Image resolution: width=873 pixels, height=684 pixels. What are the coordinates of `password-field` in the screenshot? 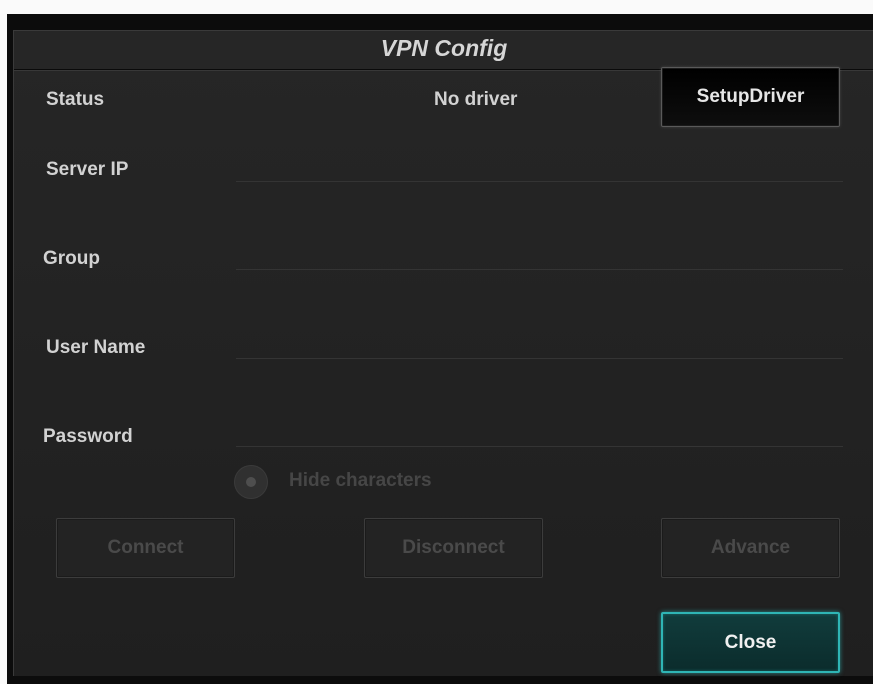 It's located at (539, 446).